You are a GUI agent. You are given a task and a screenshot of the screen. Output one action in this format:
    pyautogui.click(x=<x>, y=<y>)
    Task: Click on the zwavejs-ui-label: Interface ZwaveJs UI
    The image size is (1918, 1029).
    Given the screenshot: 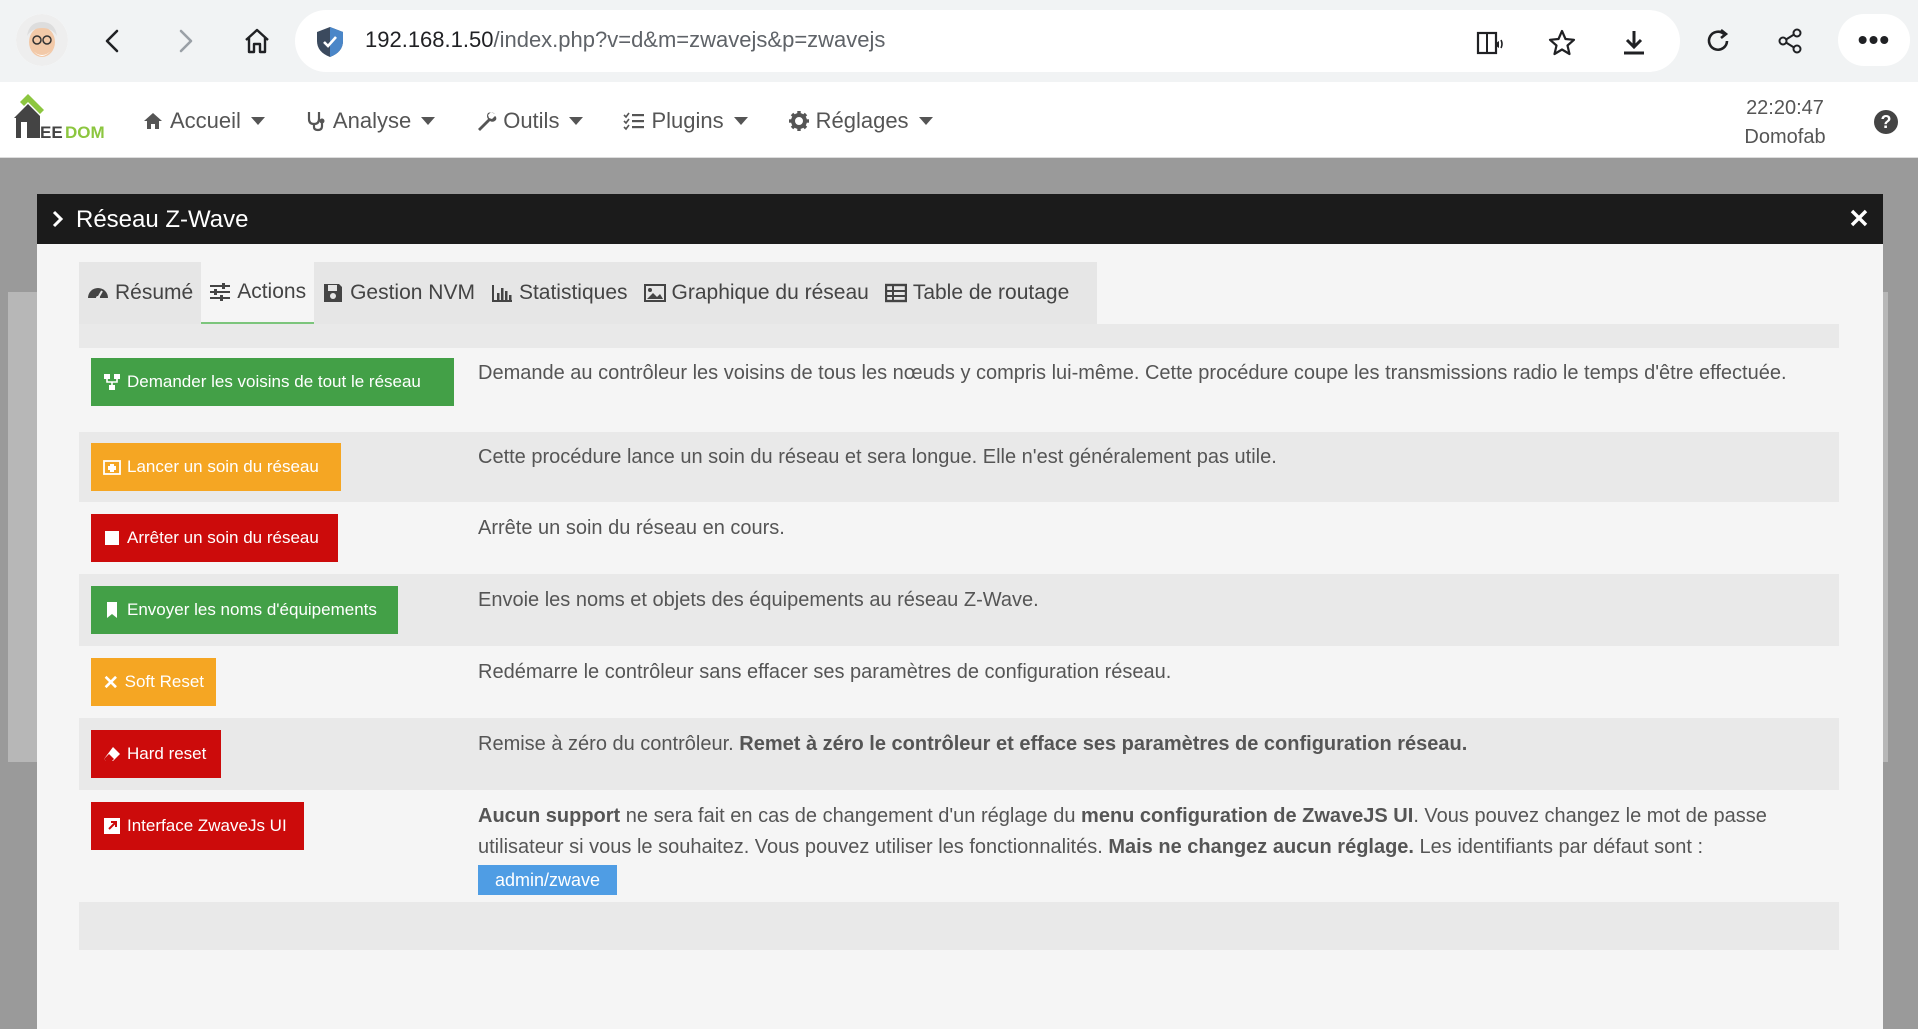 What is the action you would take?
    pyautogui.click(x=207, y=825)
    